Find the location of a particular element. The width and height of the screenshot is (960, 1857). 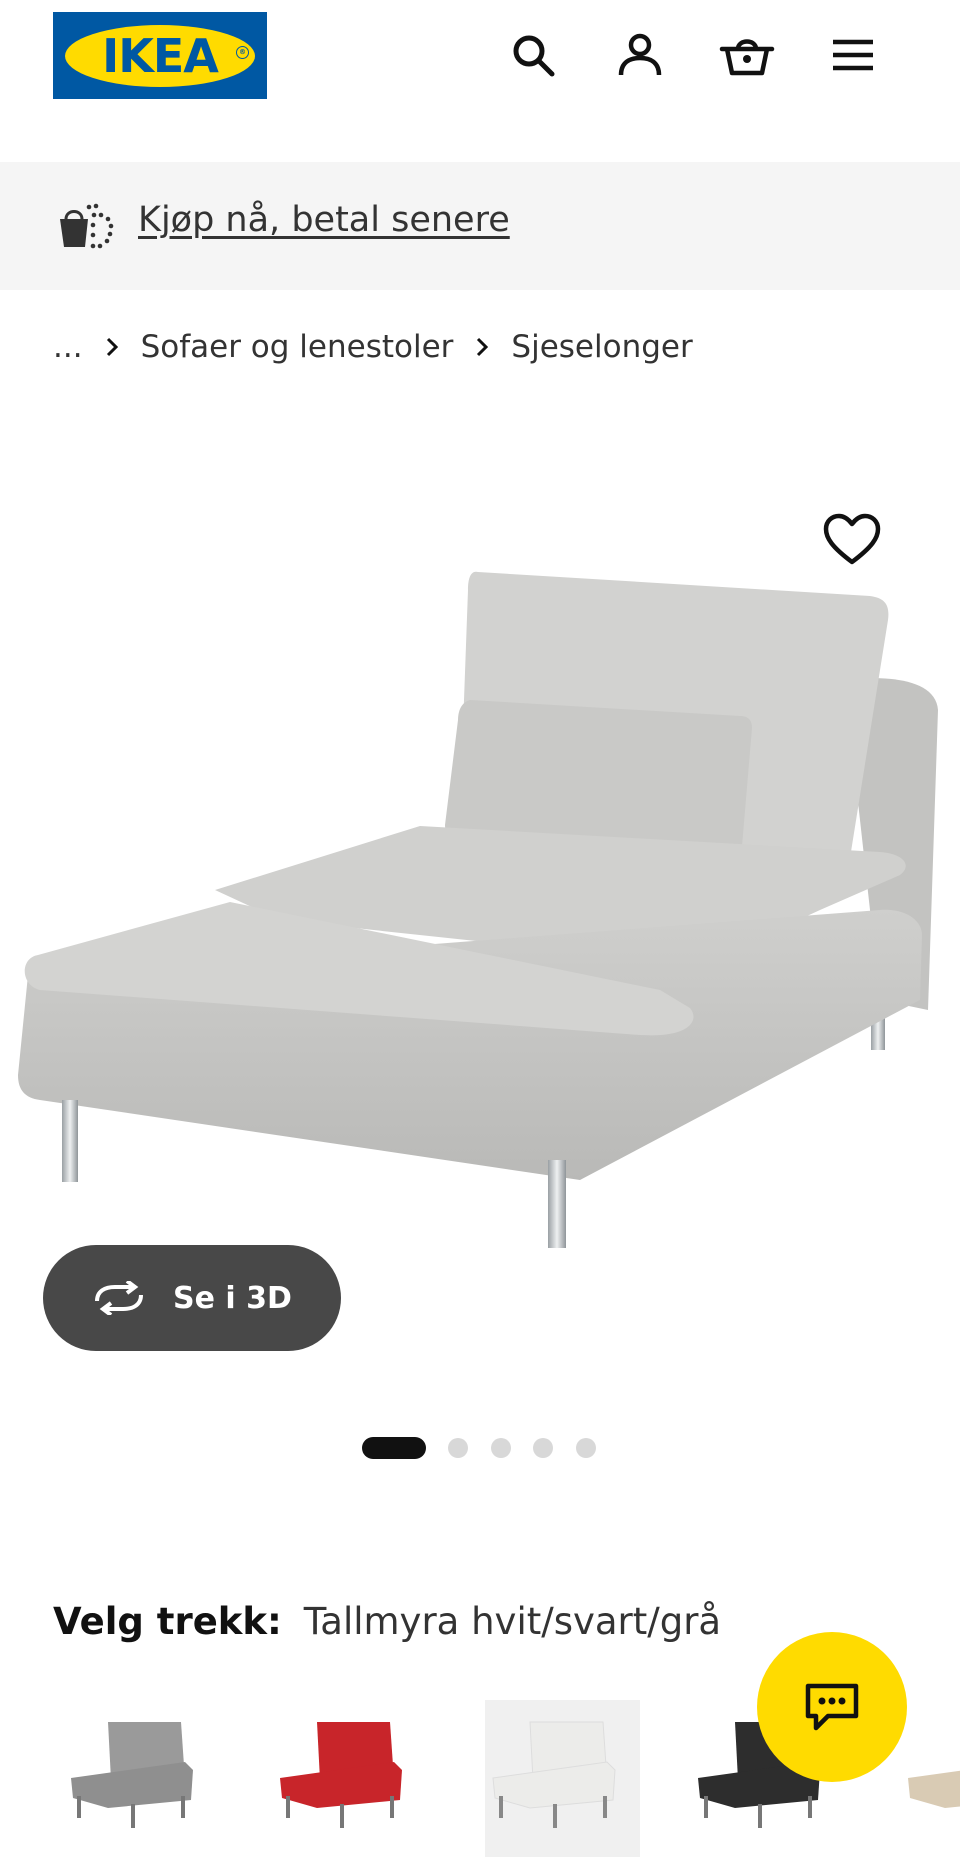

site-header: IKEA ® is located at coordinates (480, 81).